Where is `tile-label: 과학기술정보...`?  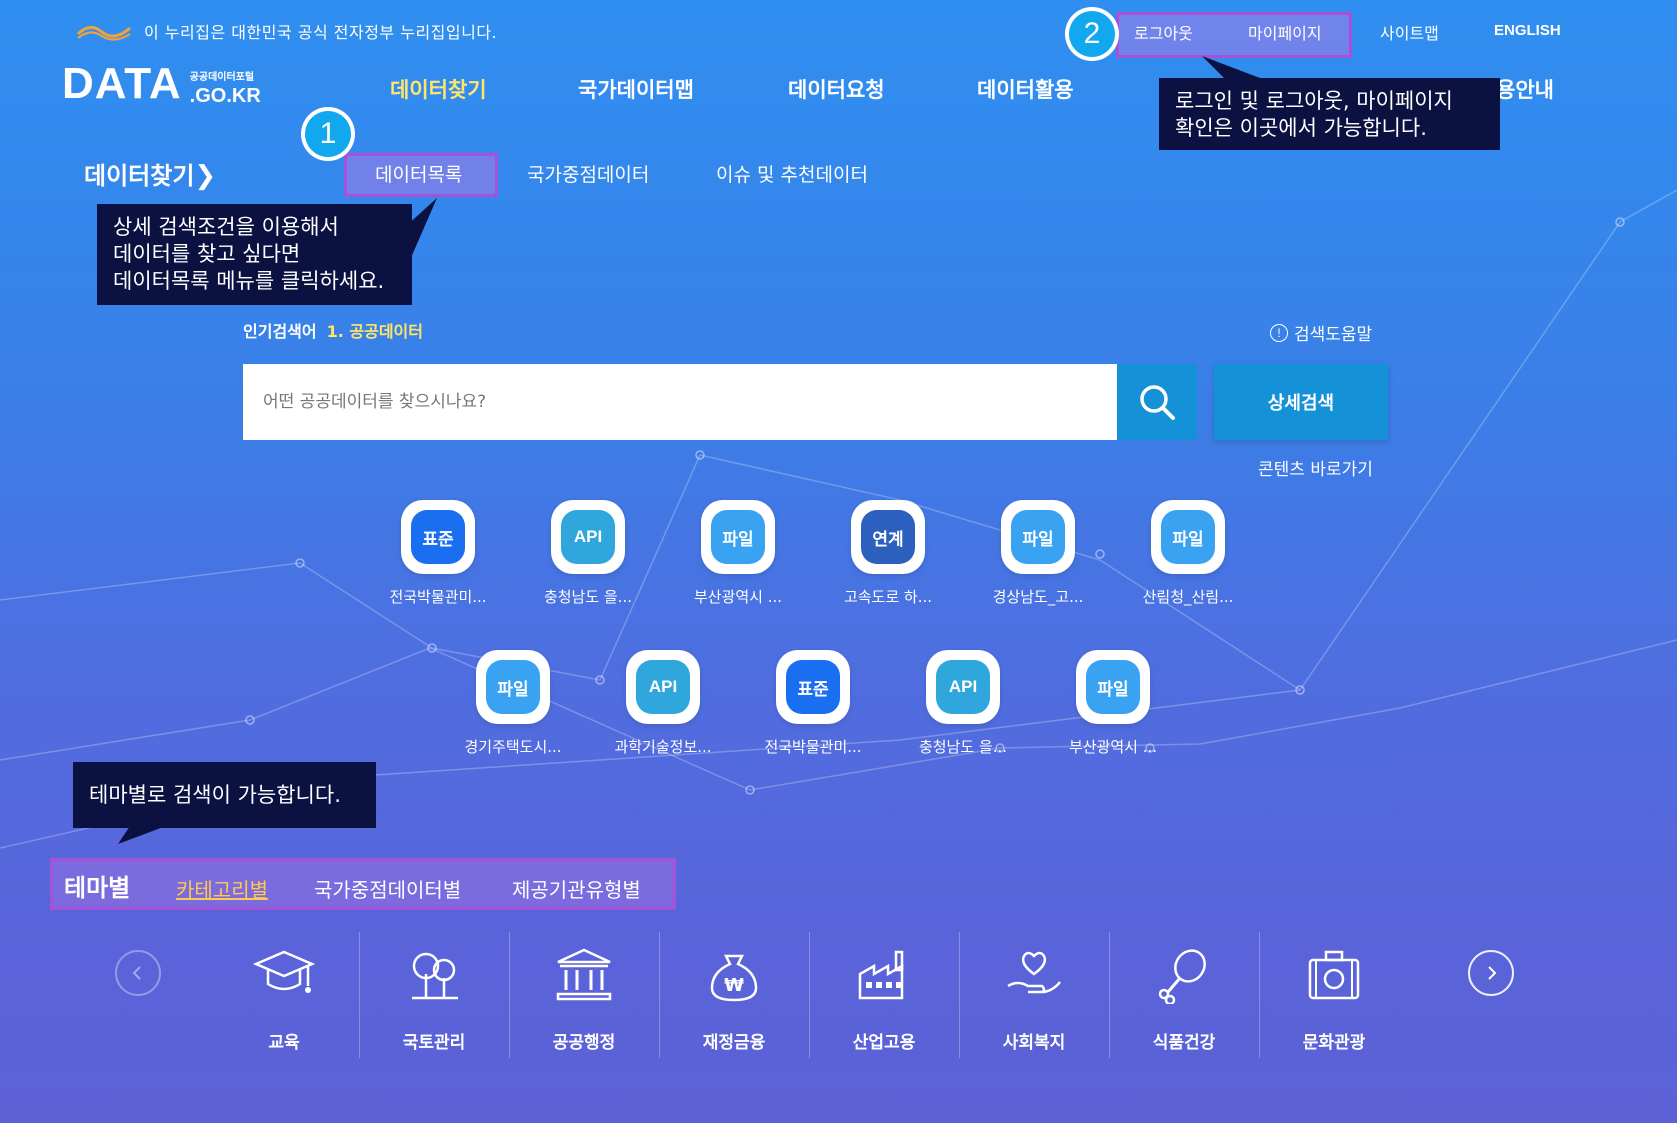
tile-label: 과학기술정보... is located at coordinates (663, 747).